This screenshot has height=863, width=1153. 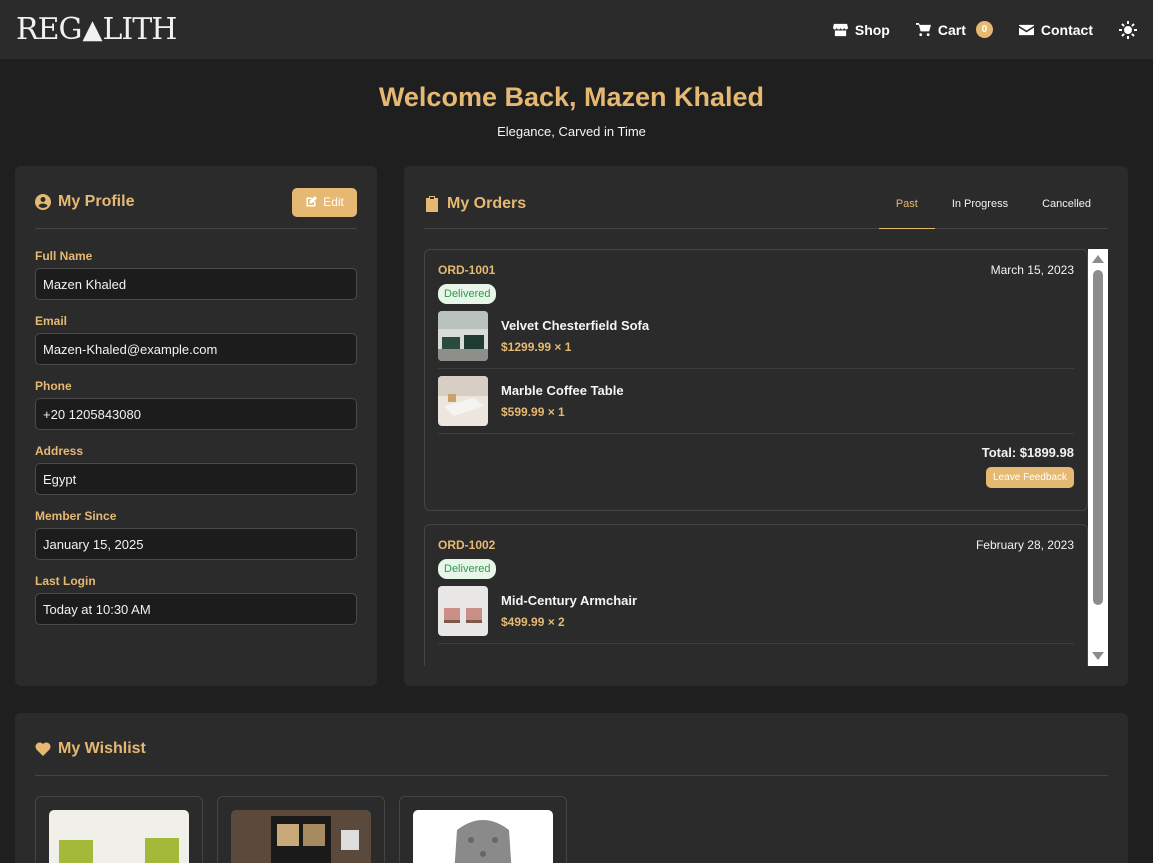 I want to click on profile-title: My Profile, so click(x=84, y=202).